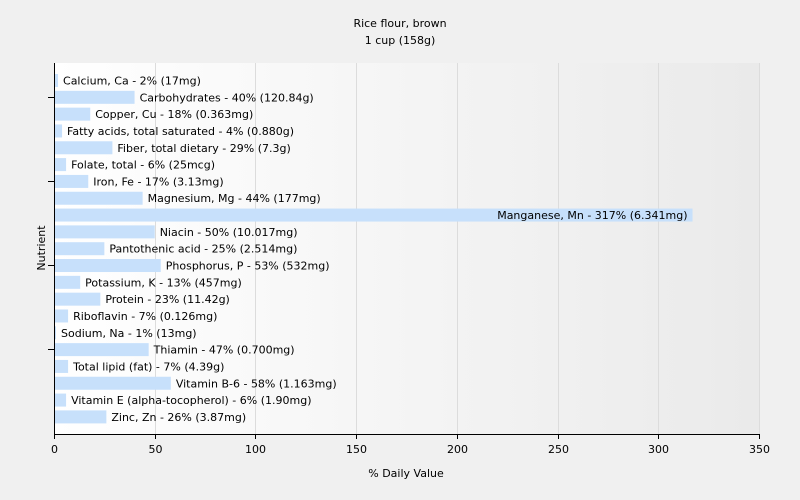  What do you see at coordinates (658, 449) in the screenshot?
I see `x-tick-label: 300` at bounding box center [658, 449].